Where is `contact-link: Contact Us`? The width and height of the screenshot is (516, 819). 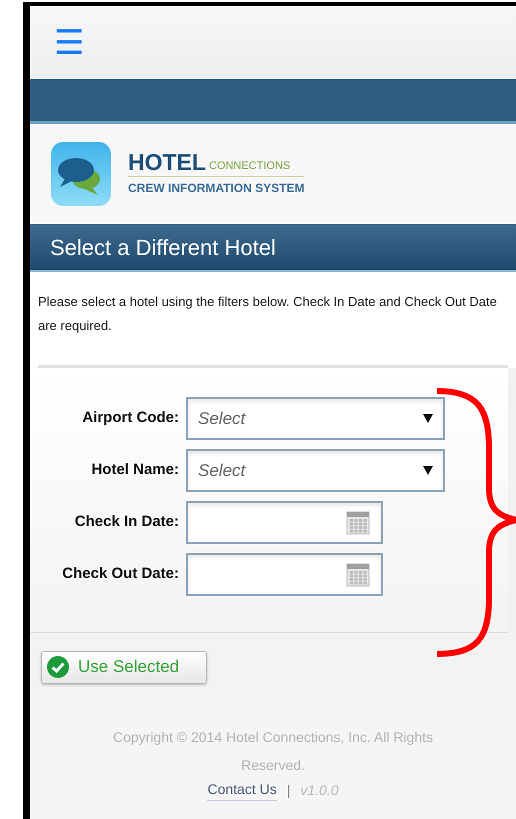
contact-link: Contact Us is located at coordinates (242, 790).